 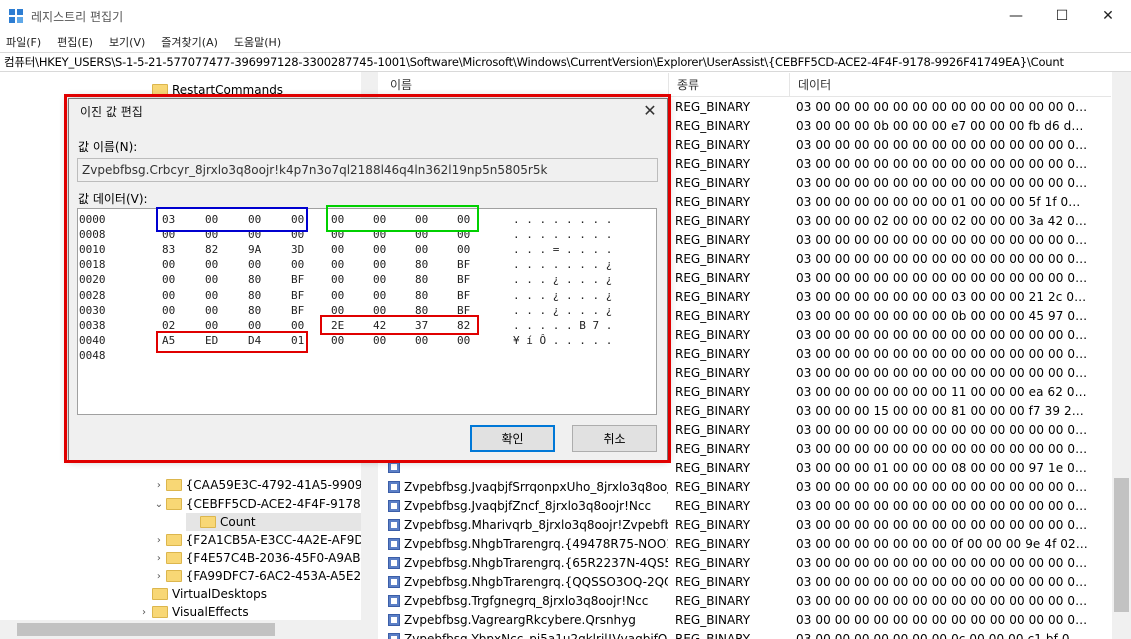 I want to click on tree-item-selected: Count, so click(x=281, y=522).